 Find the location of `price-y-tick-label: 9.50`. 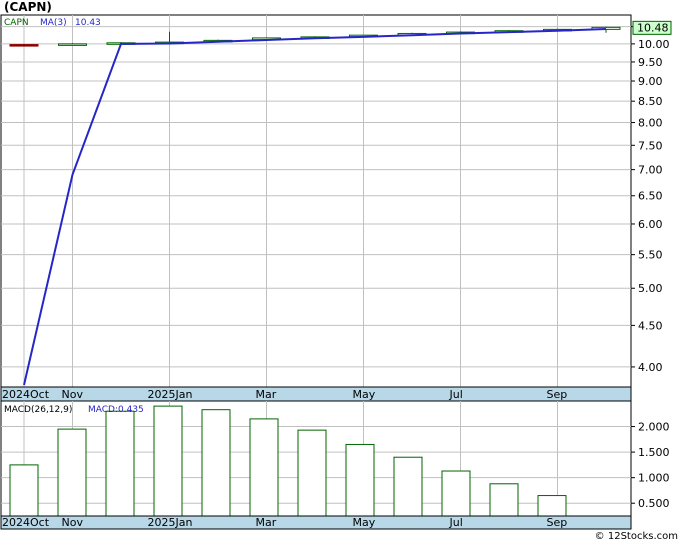

price-y-tick-label: 9.50 is located at coordinates (650, 62).